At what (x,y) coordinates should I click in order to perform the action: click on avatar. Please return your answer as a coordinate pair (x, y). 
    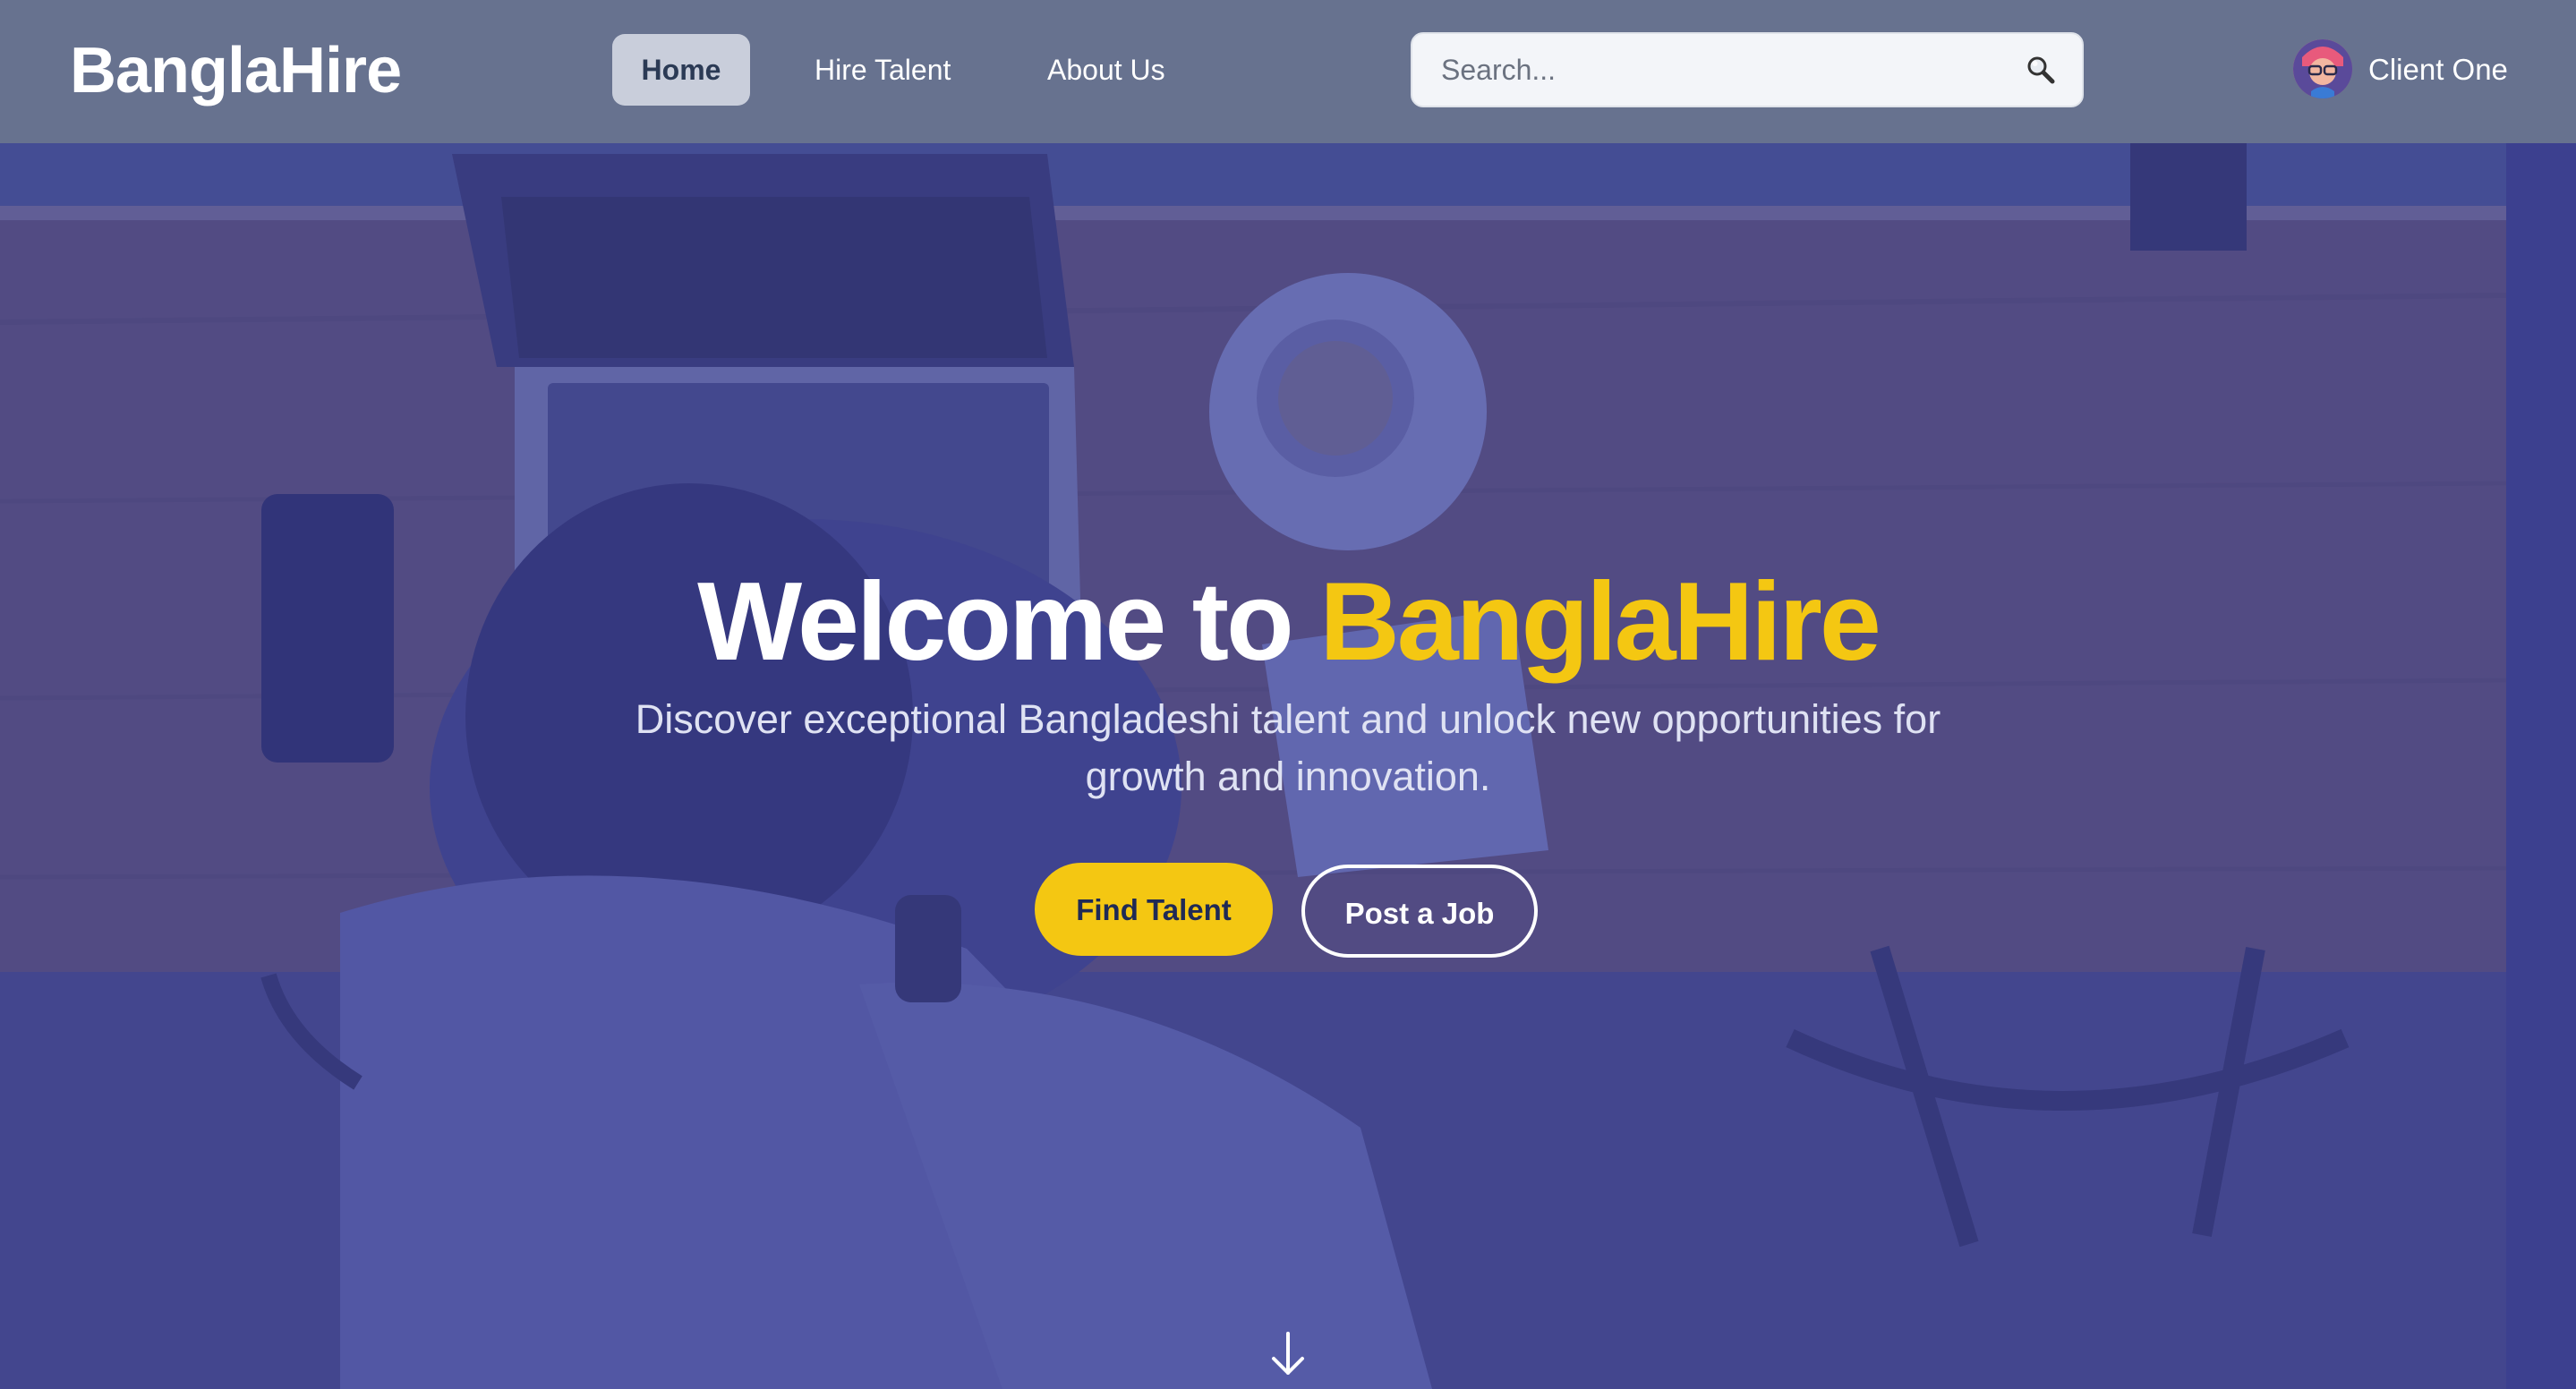
    Looking at the image, I should click on (2322, 68).